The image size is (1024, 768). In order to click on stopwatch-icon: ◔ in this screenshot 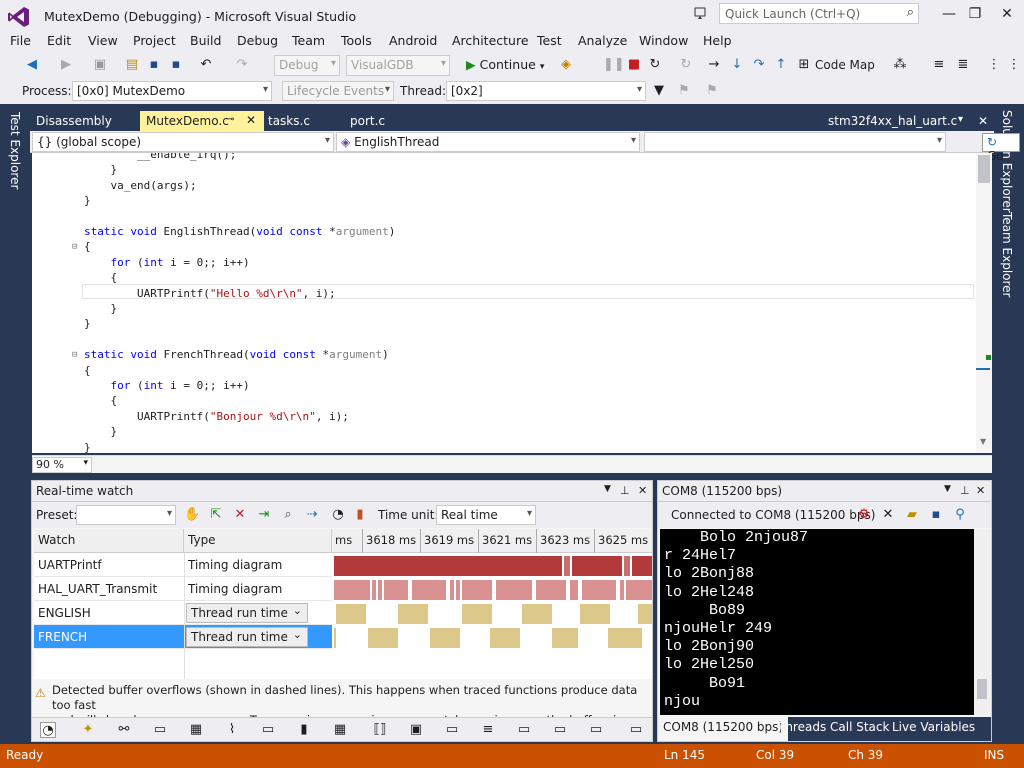, I will do `click(338, 515)`.